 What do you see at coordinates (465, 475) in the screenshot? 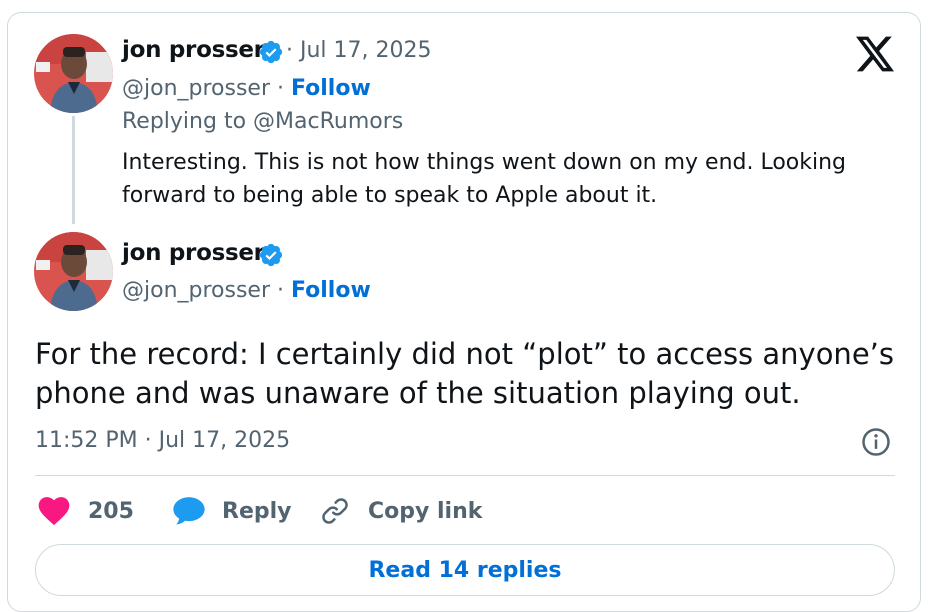
I see `divider` at bounding box center [465, 475].